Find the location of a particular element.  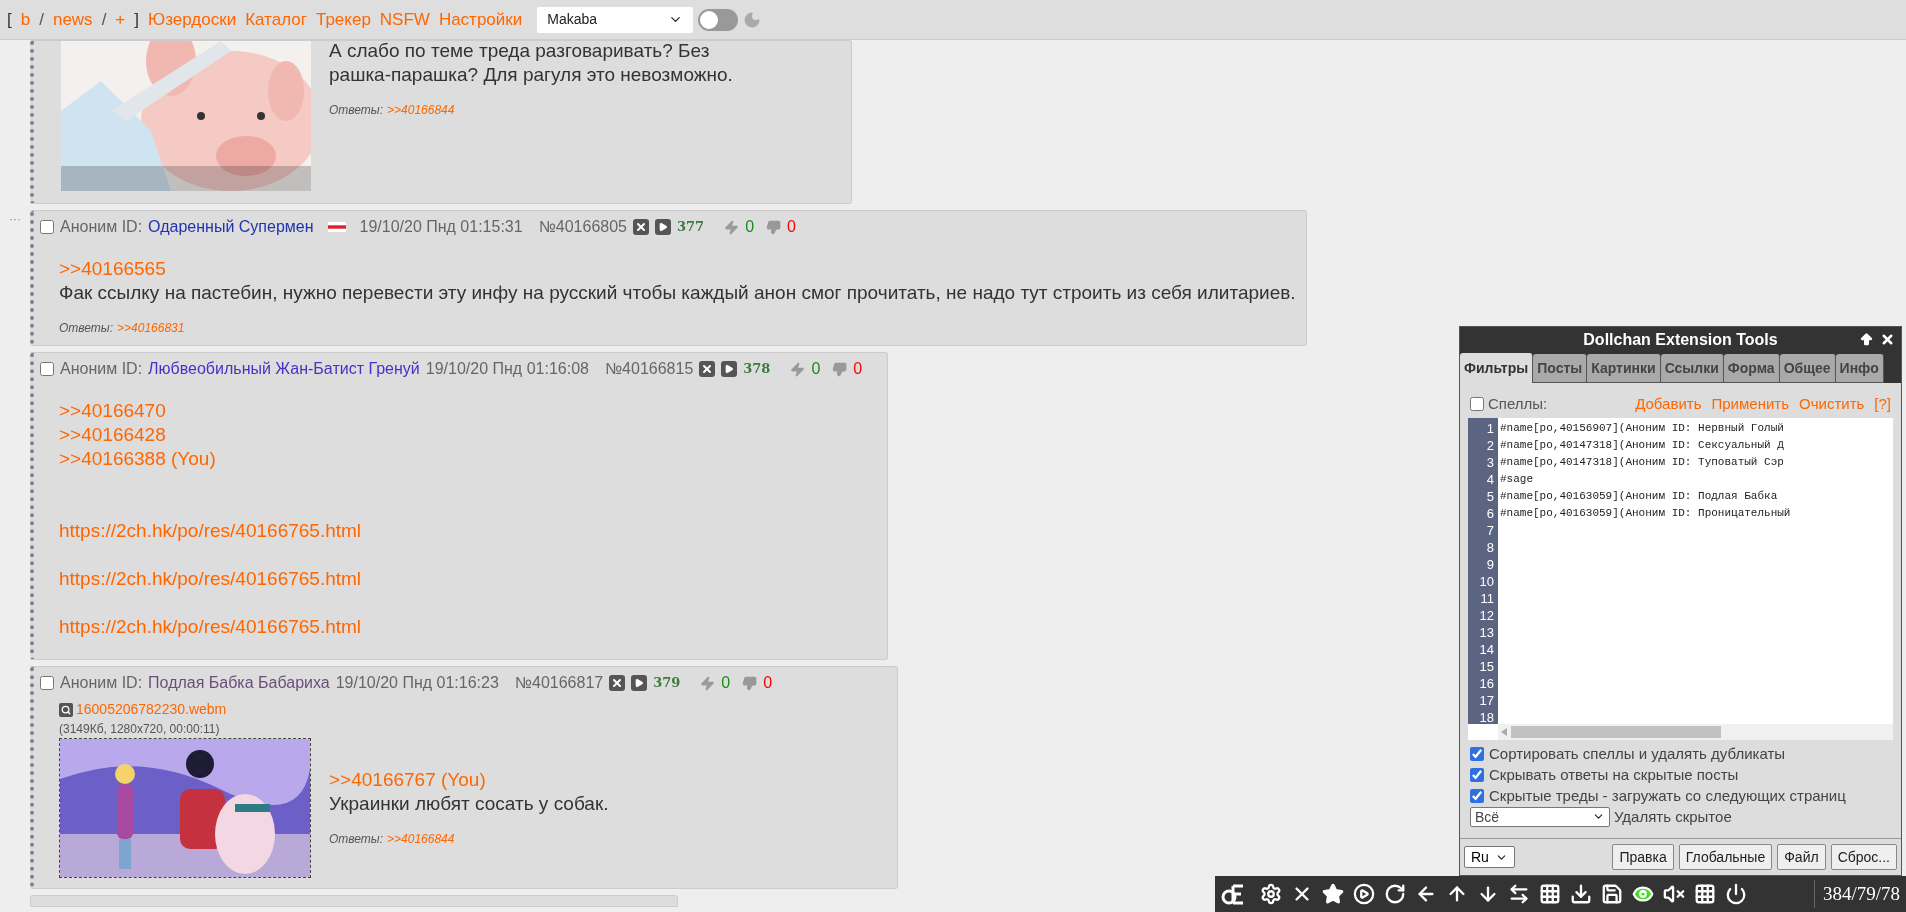

line-number: 9 is located at coordinates (1490, 564).